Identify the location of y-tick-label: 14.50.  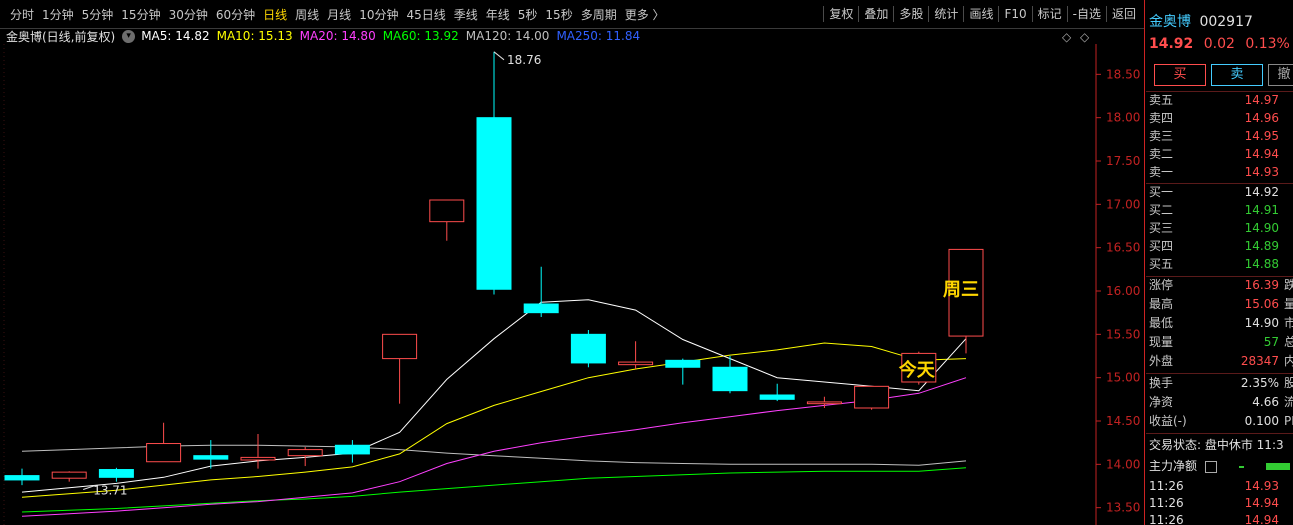
(1123, 421).